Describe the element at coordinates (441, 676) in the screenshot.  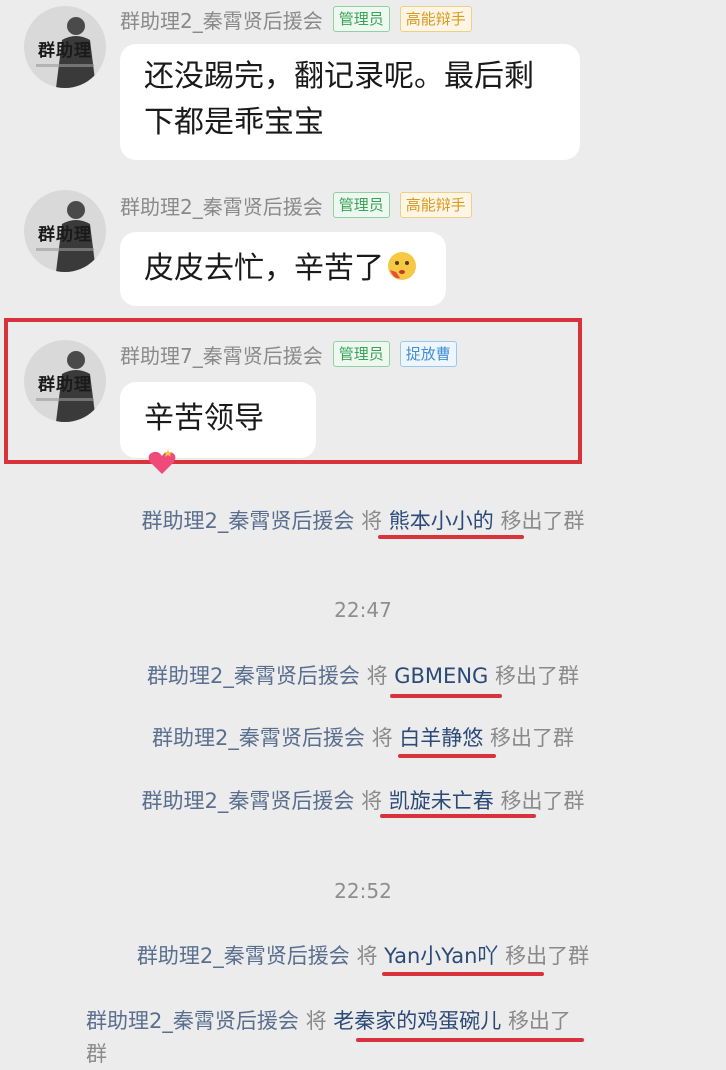
I see `notice-target: GBMENG` at that location.